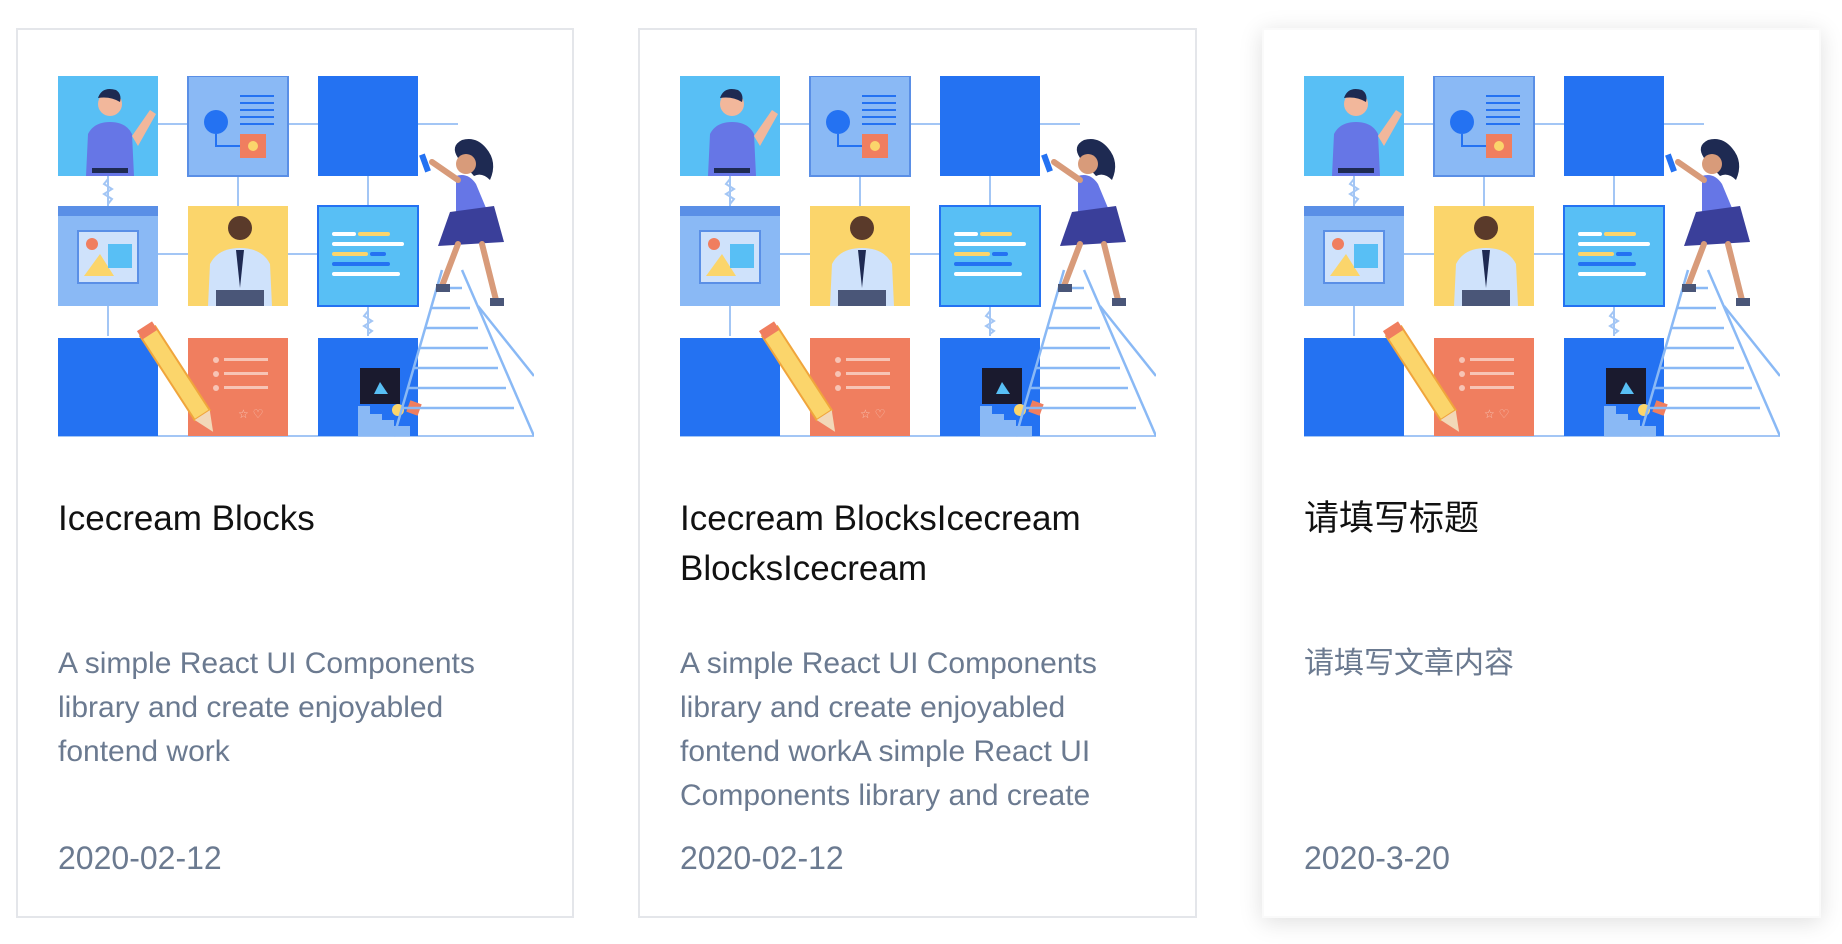  Describe the element at coordinates (293, 519) in the screenshot. I see `card-title: Icecream Blocks` at that location.